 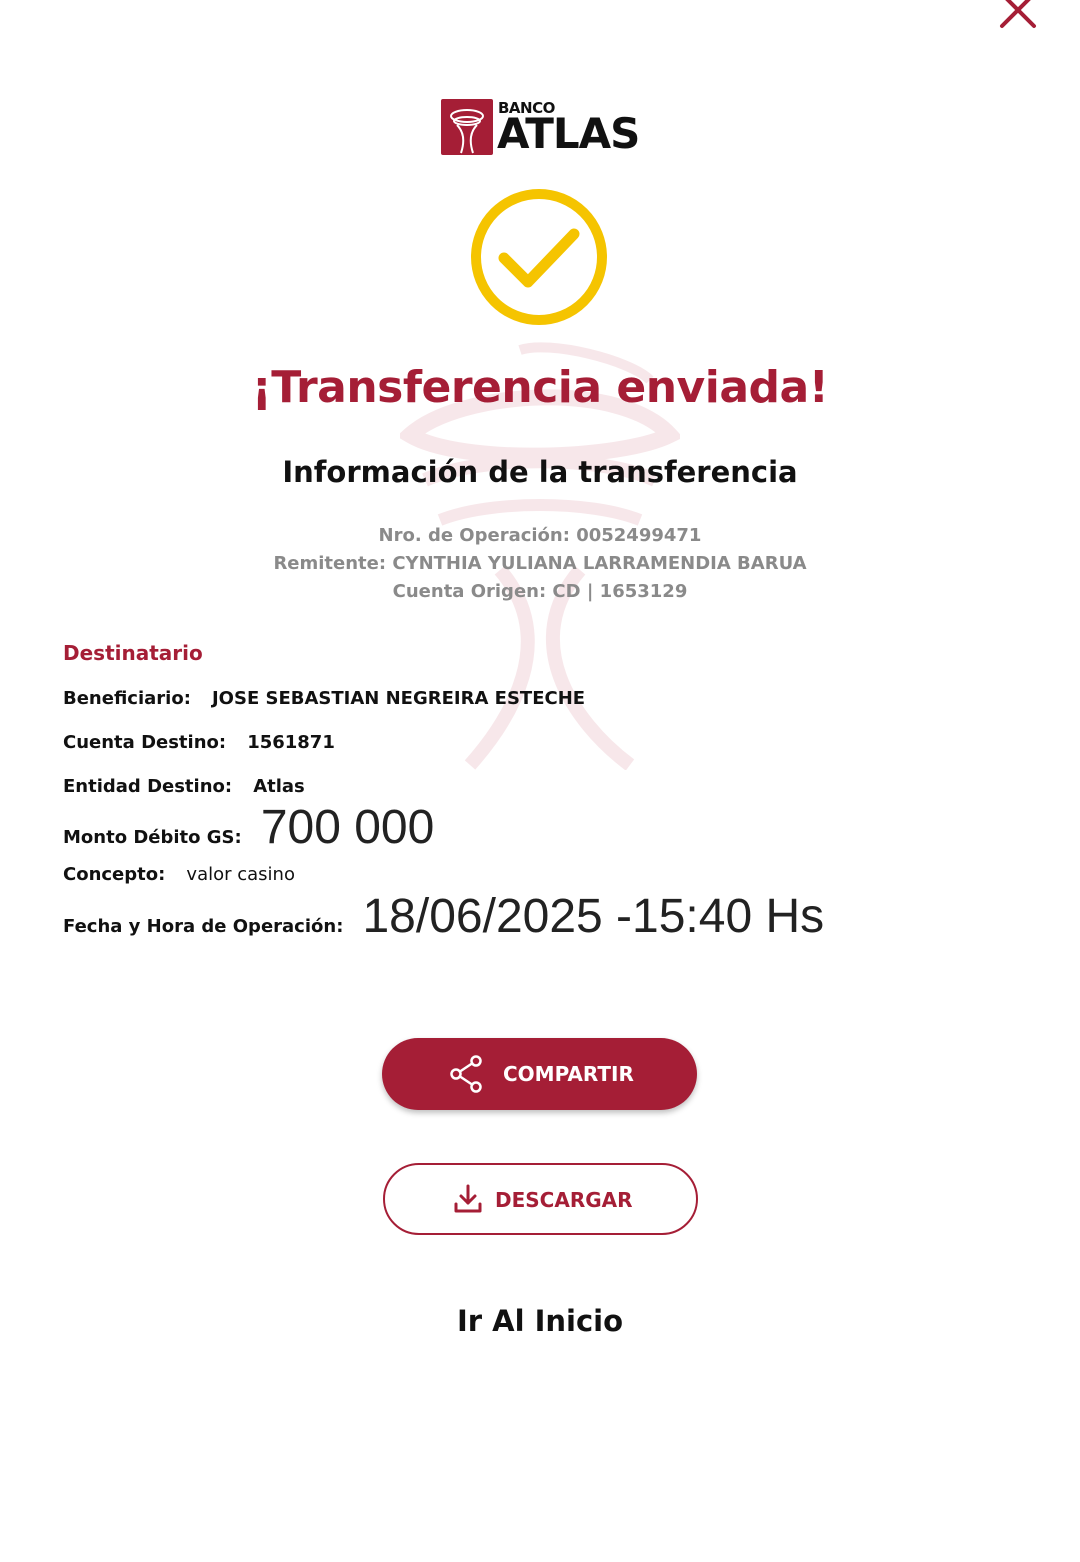 I want to click on share-button: COMPARTIR, so click(x=539, y=1074).